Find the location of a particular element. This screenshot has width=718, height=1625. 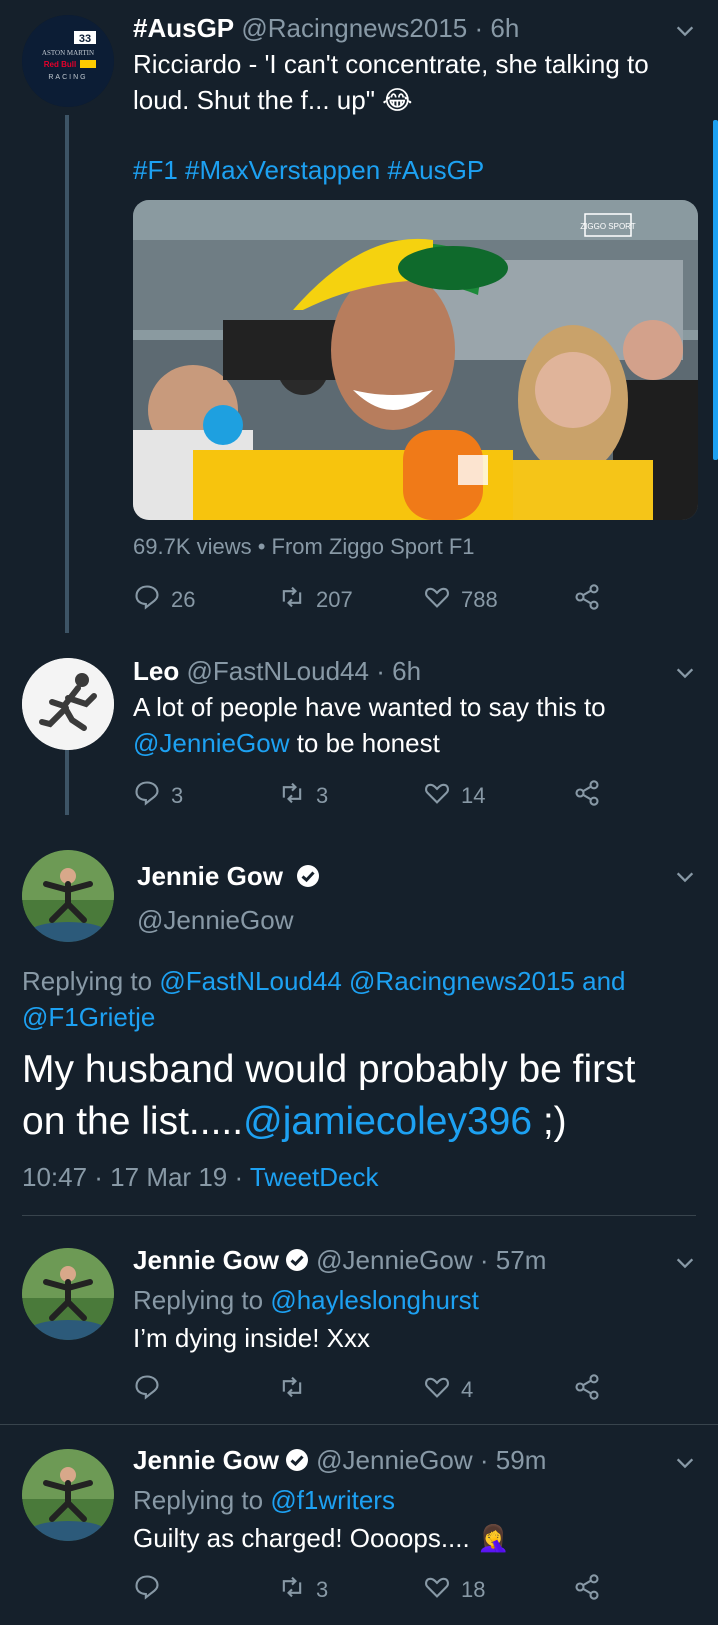

tweet-text-part: ;) is located at coordinates (549, 1121).